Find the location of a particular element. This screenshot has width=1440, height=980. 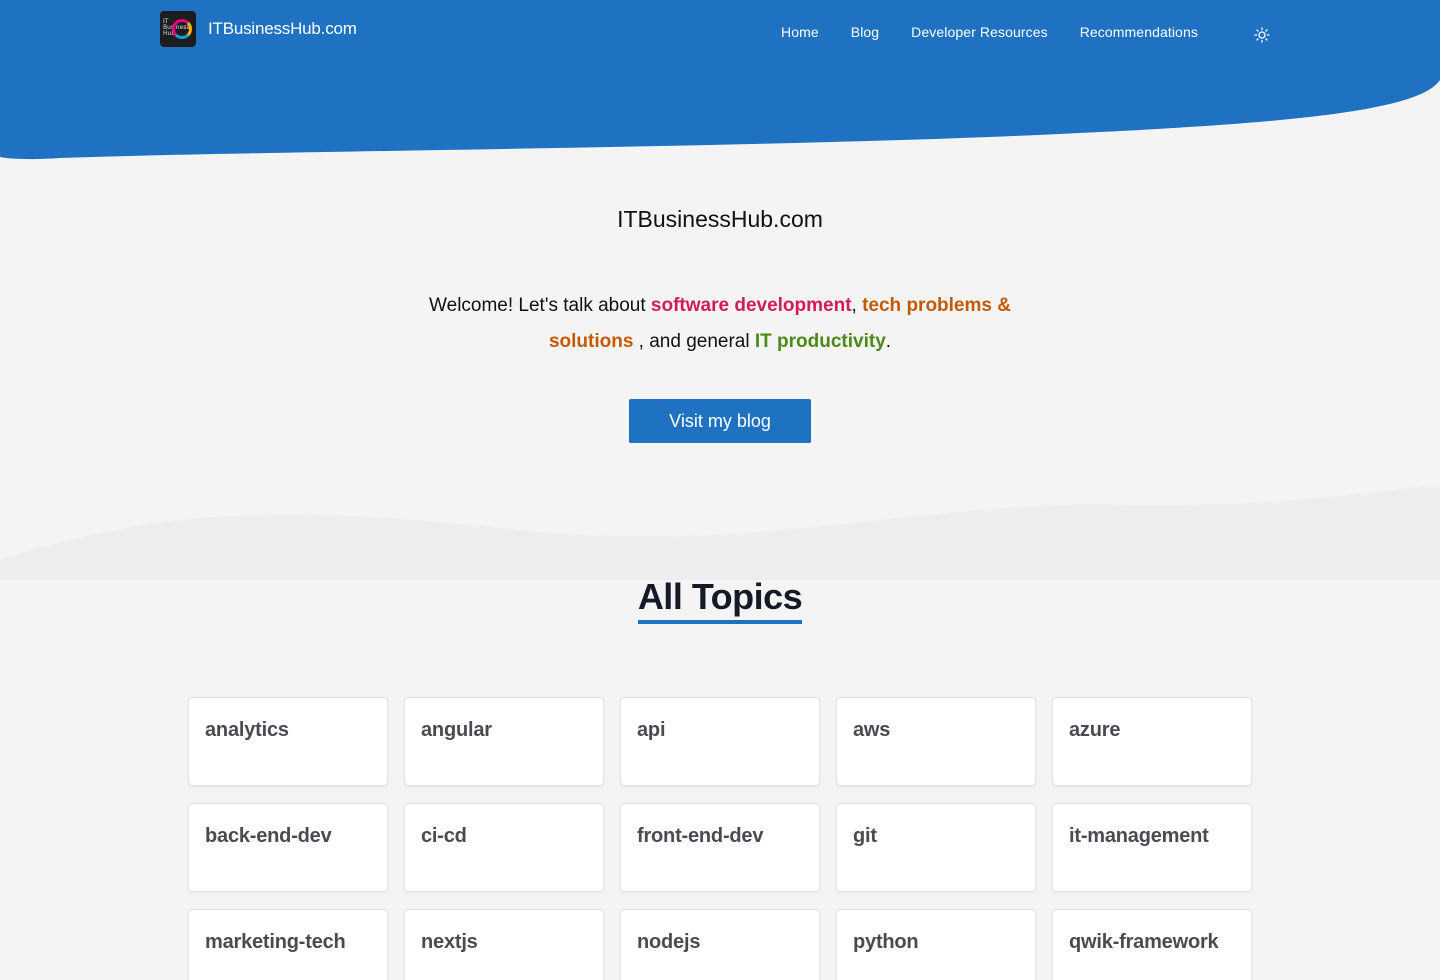

hero-title: ITBusinessHub.com is located at coordinates (720, 219).